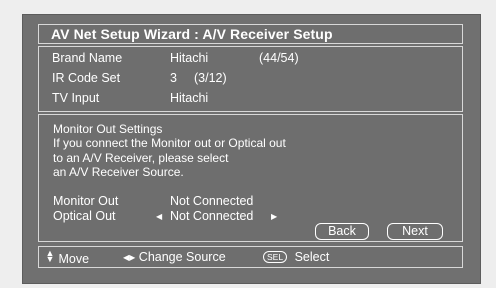 The width and height of the screenshot is (496, 288). I want to click on title-bar: AV Net Setup Wizard : A/V Receiver Setup, so click(250, 34).